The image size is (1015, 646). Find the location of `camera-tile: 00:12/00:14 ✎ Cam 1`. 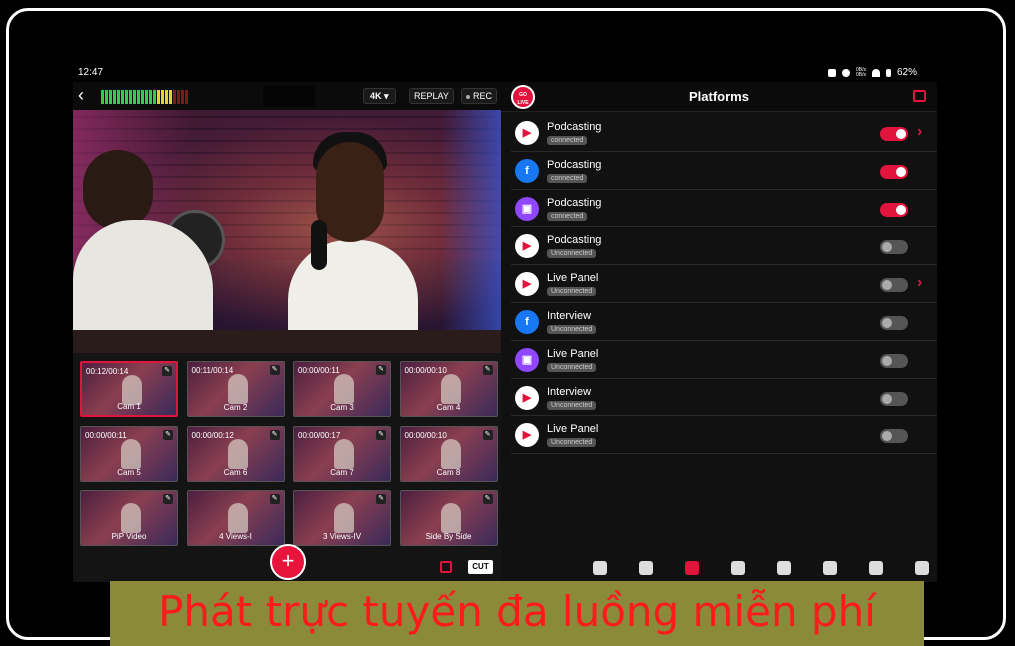

camera-tile: 00:12/00:14 ✎ Cam 1 is located at coordinates (129, 389).